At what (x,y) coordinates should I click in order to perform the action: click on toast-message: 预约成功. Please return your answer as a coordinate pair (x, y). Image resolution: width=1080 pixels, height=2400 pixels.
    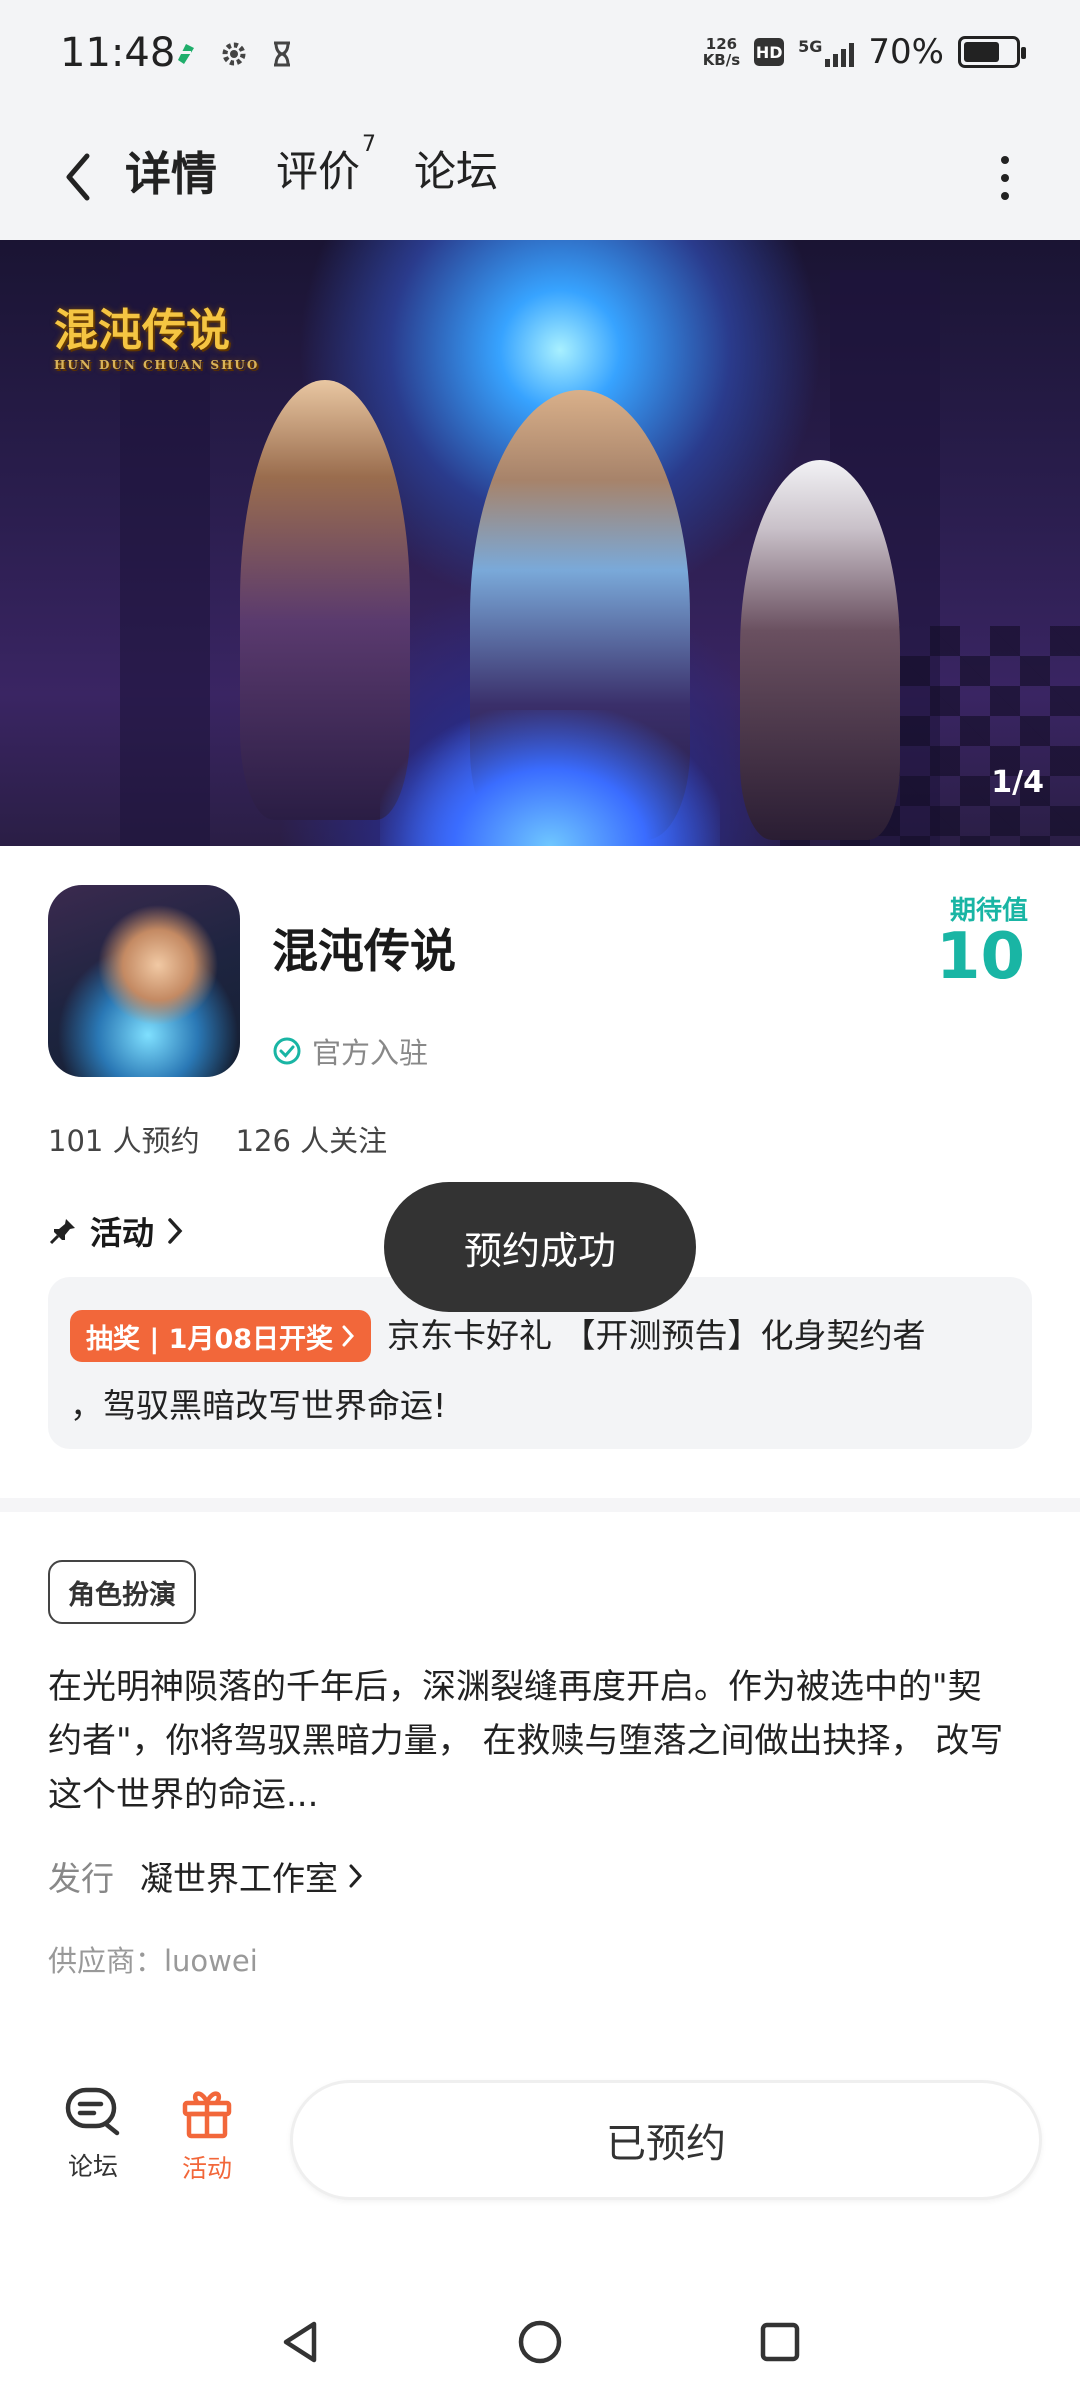
    Looking at the image, I should click on (540, 1247).